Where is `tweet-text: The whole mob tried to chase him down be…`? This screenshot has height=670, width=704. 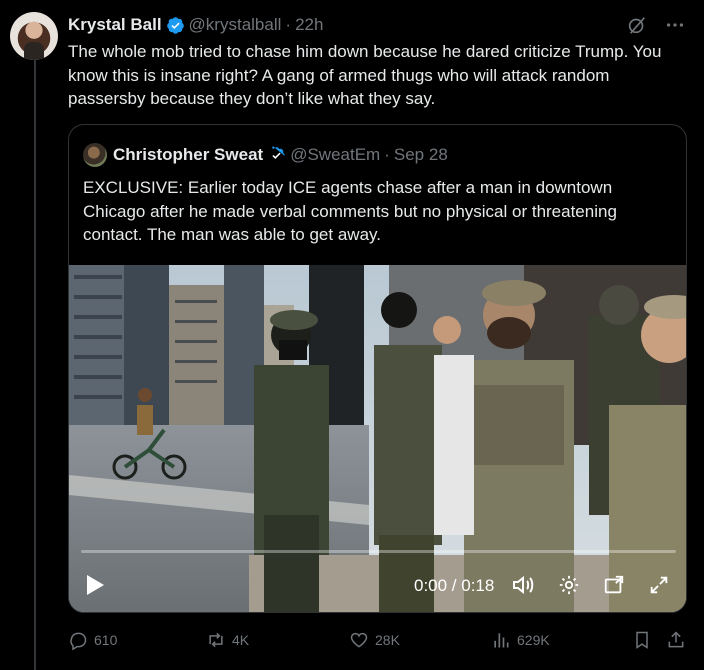
tweet-text: The whole mob tried to chase him down be… is located at coordinates (367, 75).